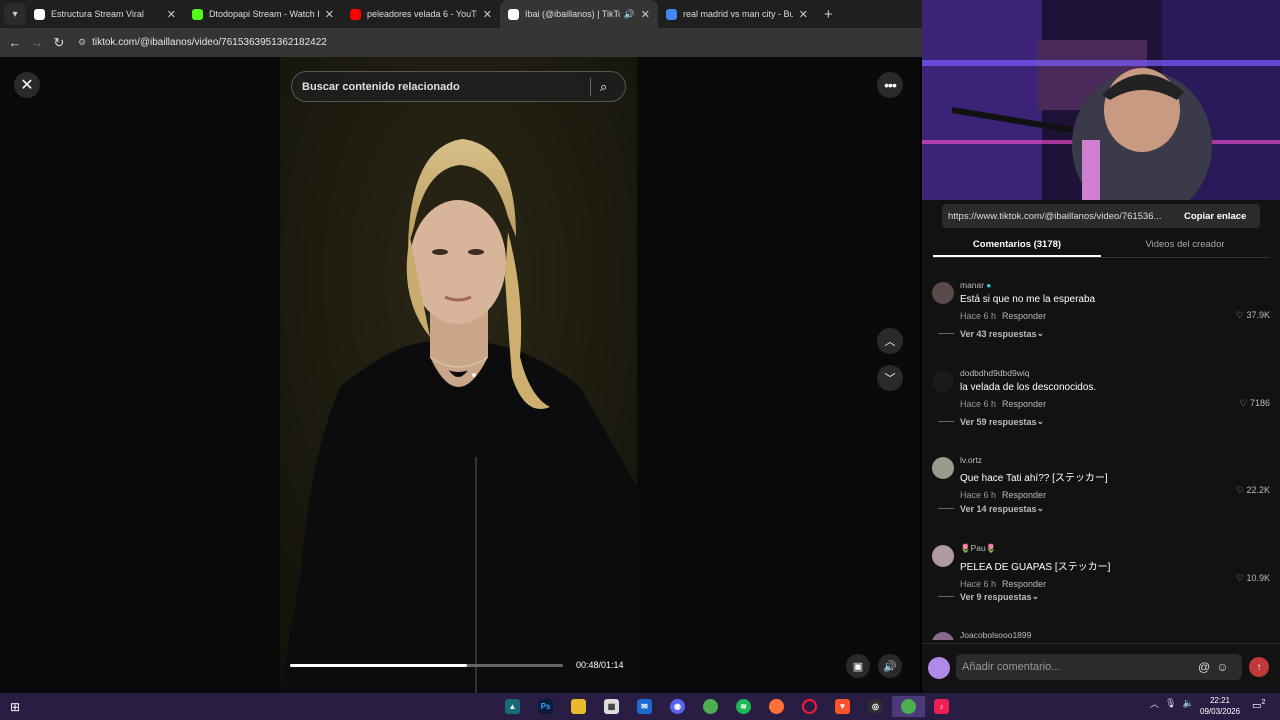 The height and width of the screenshot is (720, 1280). I want to click on video-progress-fill, so click(379, 665).